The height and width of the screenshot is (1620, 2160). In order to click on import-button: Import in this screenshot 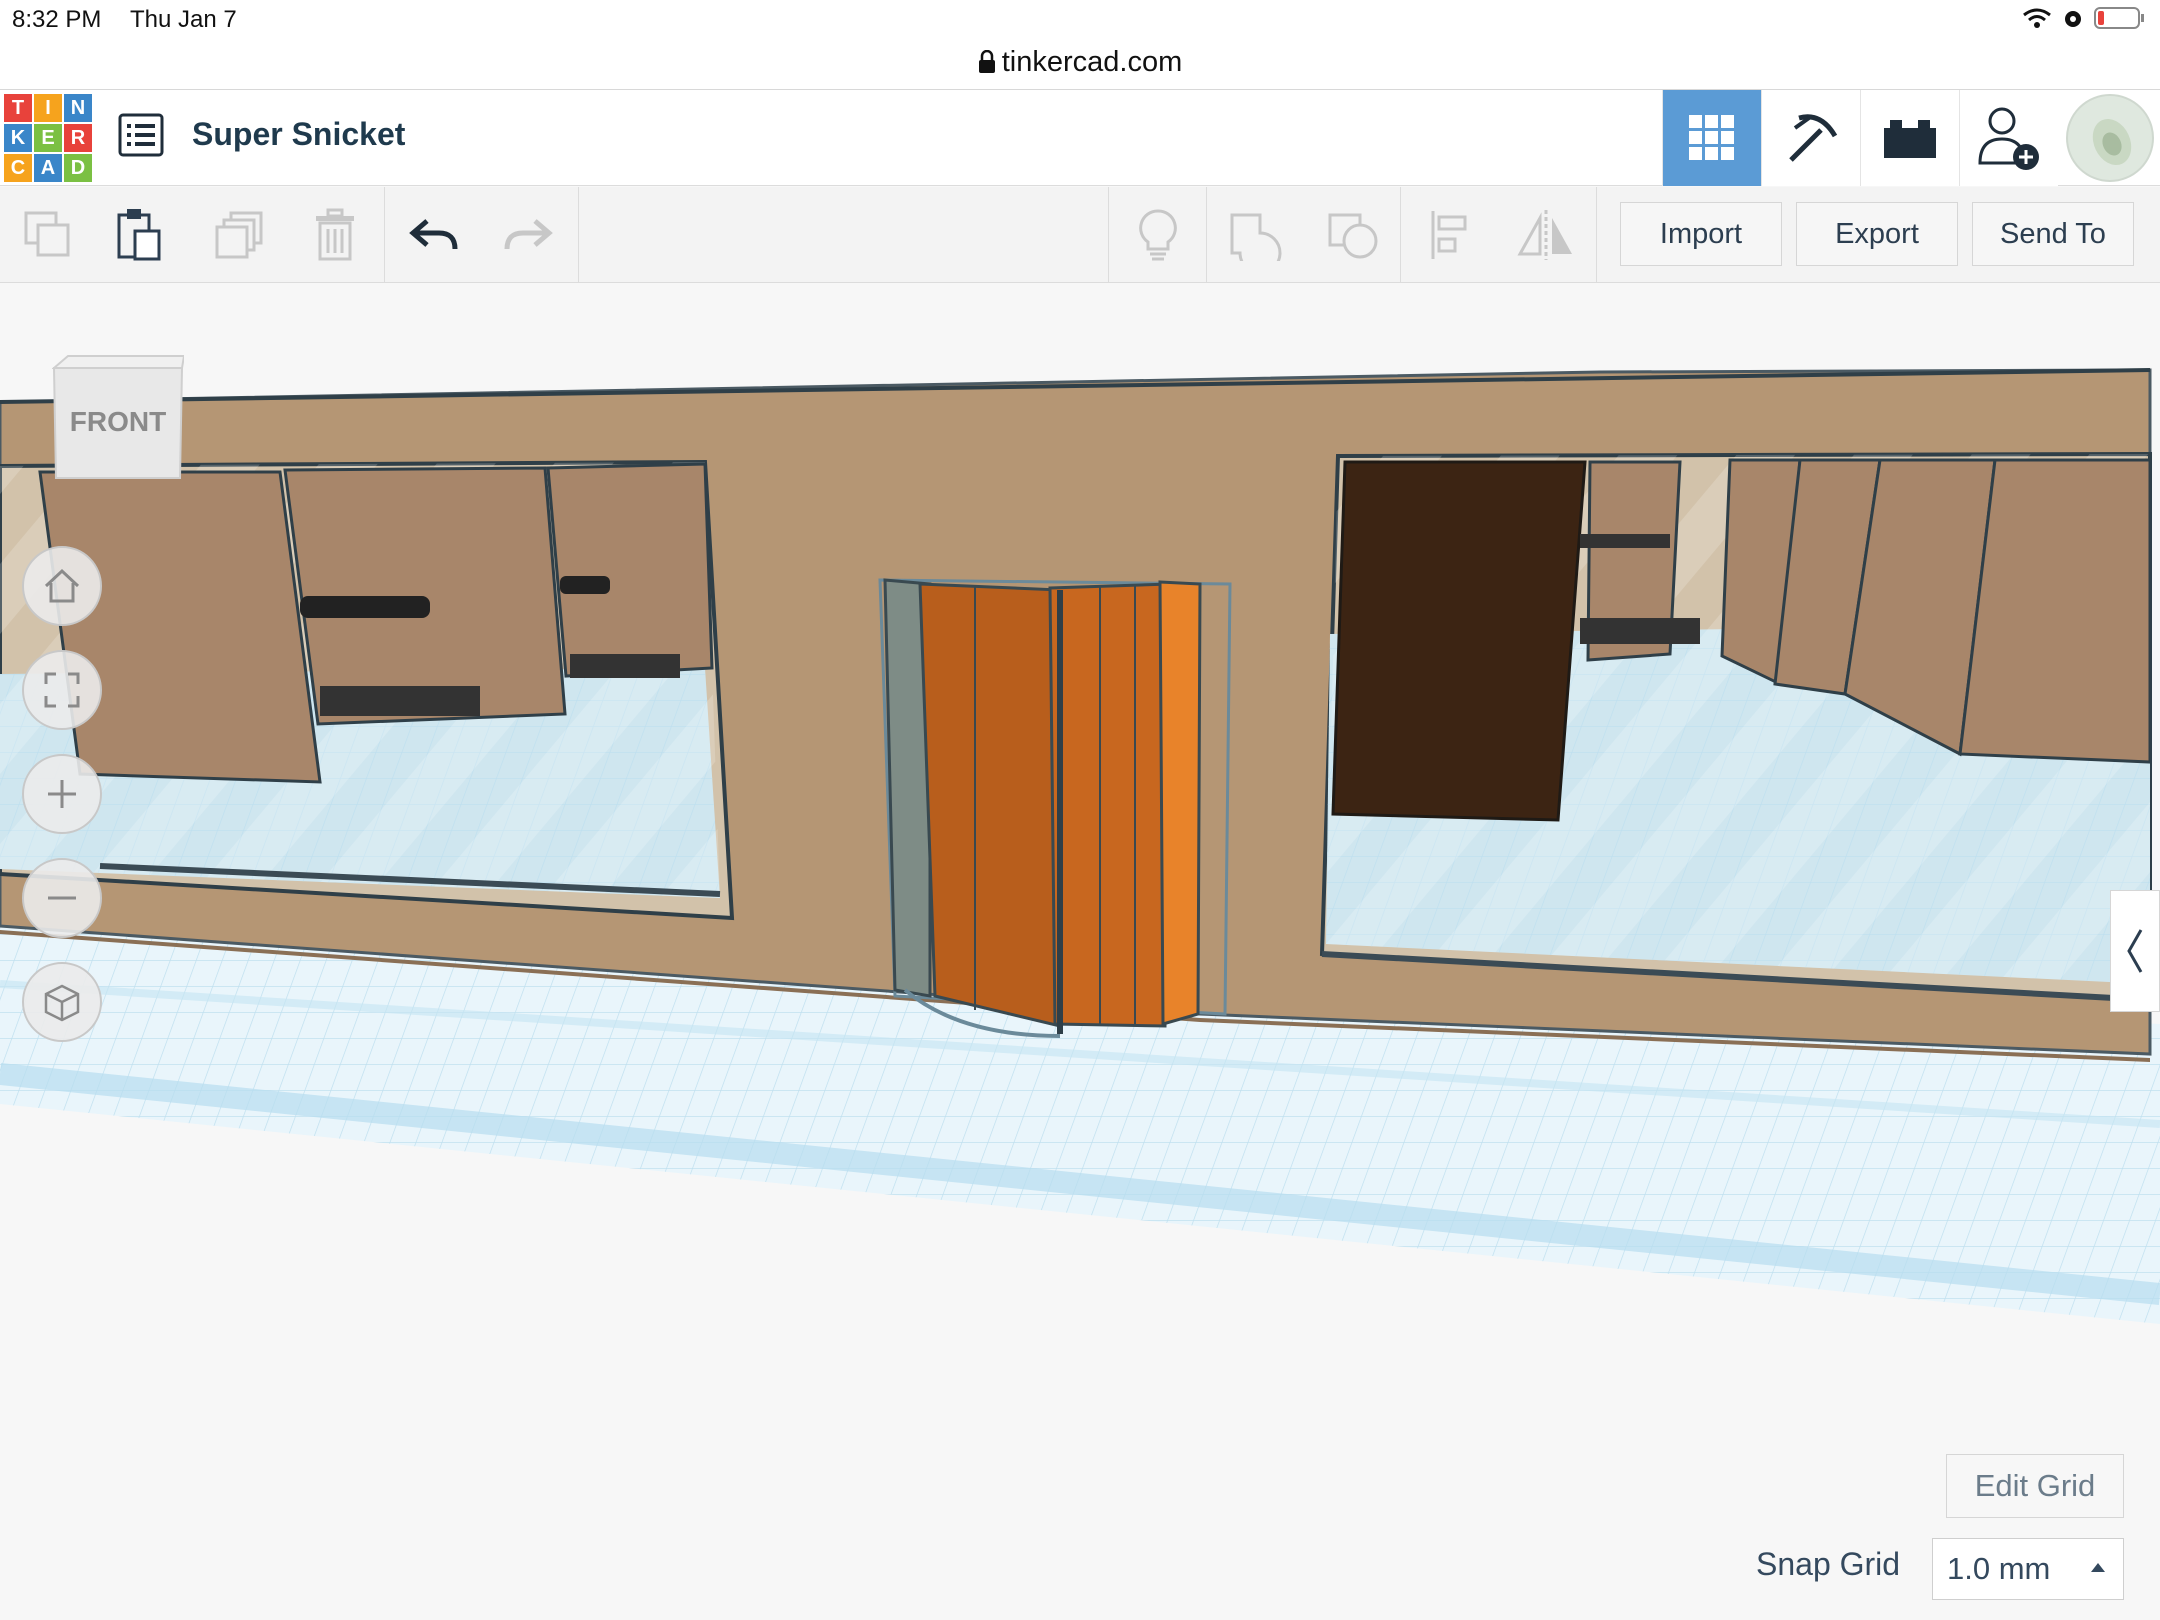, I will do `click(1701, 234)`.